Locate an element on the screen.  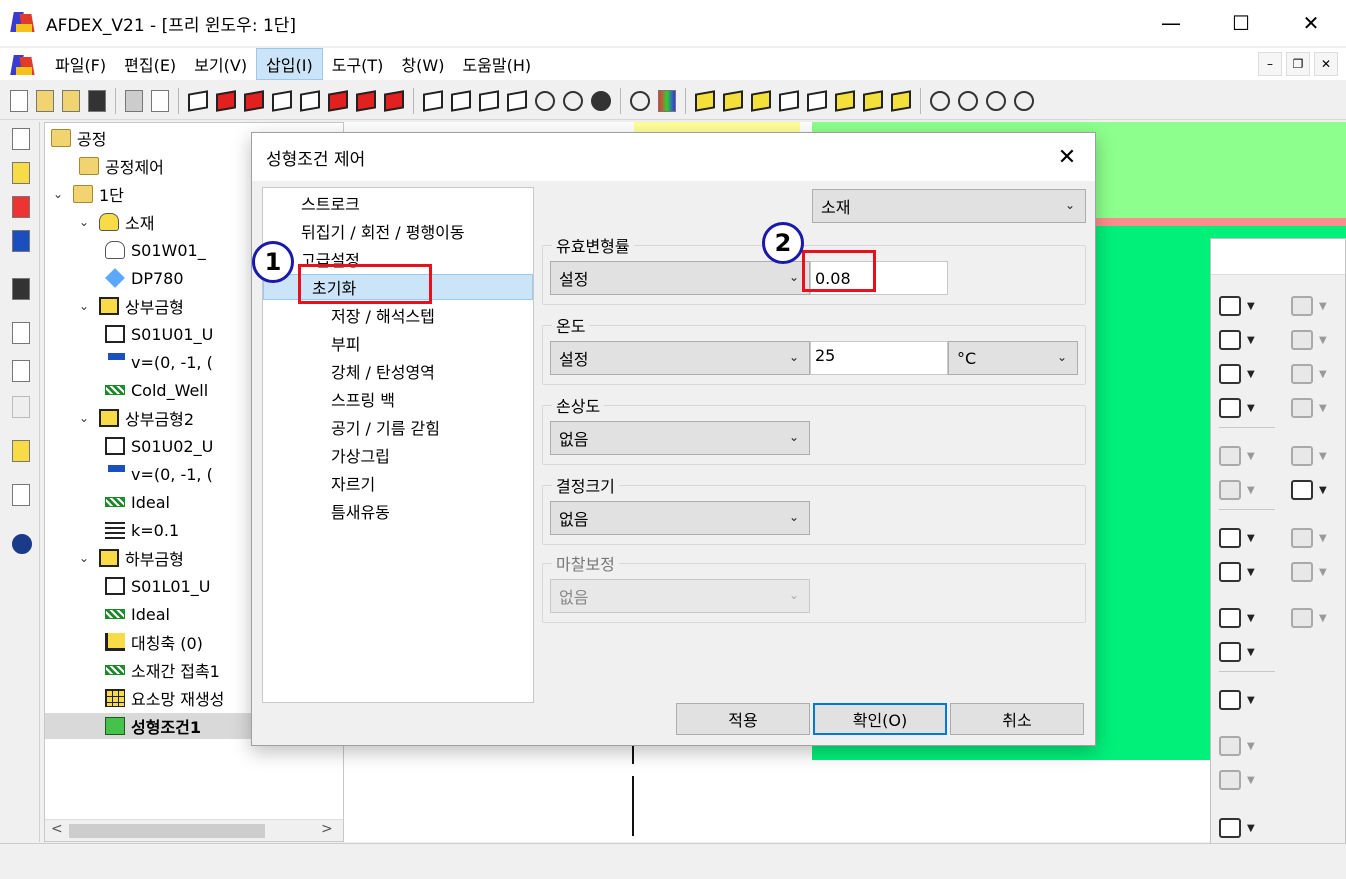
scroll-thumb is located at coordinates (167, 831).